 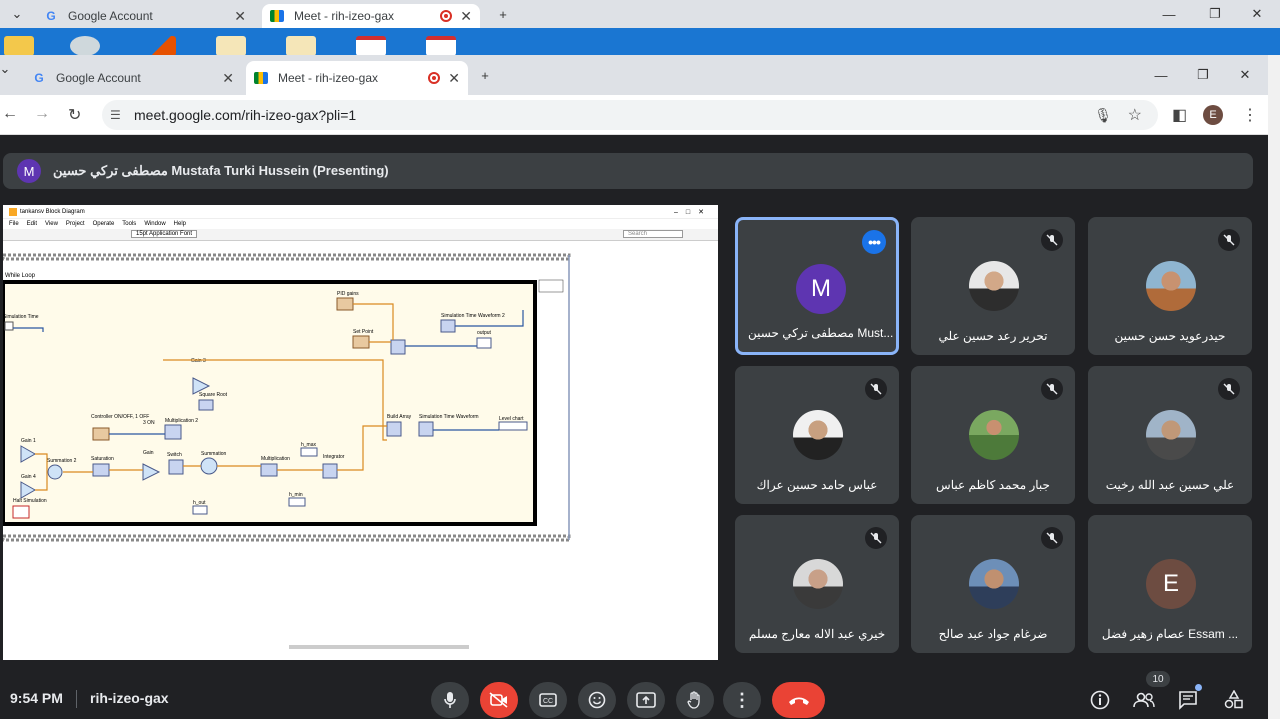 I want to click on hand-icon, so click(x=693, y=700).